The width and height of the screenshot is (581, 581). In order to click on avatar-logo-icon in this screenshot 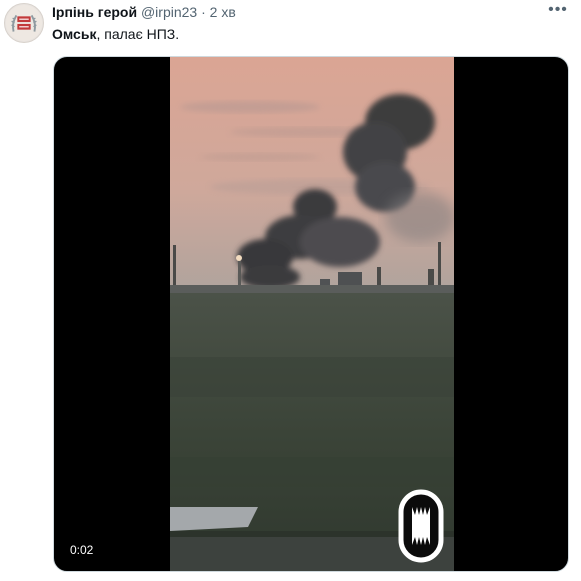, I will do `click(24, 23)`.